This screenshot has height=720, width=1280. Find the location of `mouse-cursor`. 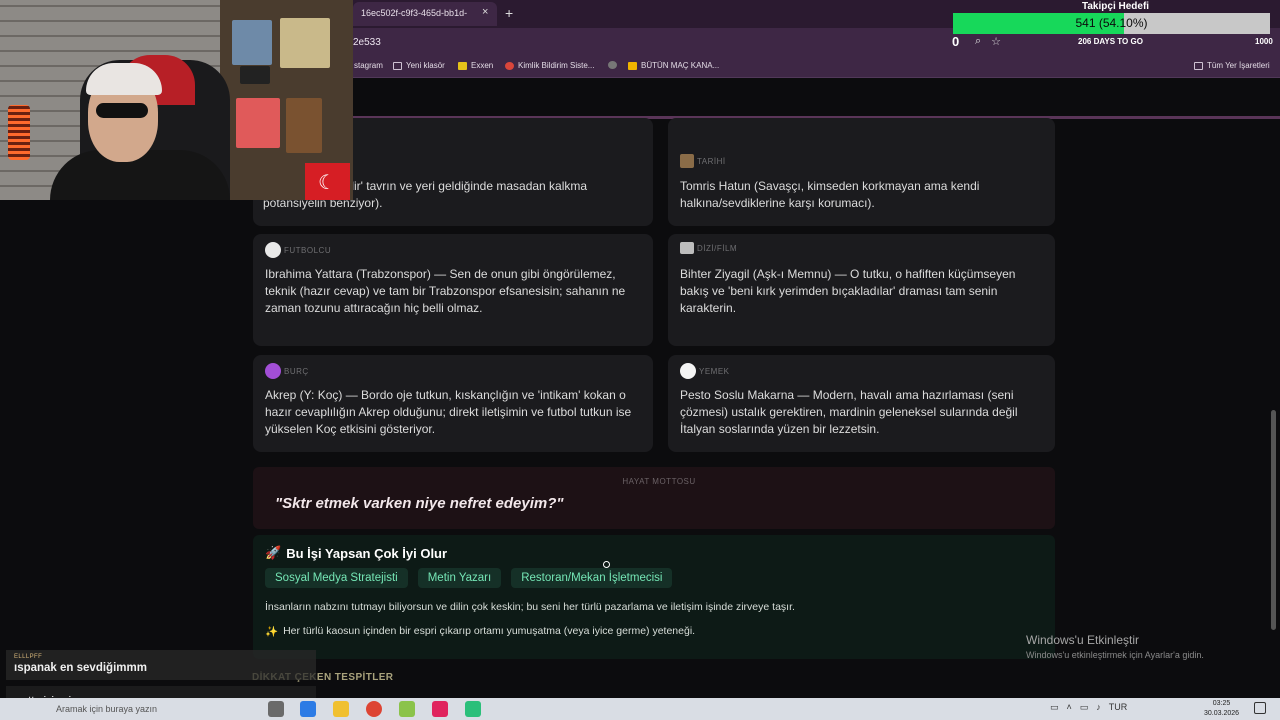

mouse-cursor is located at coordinates (606, 564).